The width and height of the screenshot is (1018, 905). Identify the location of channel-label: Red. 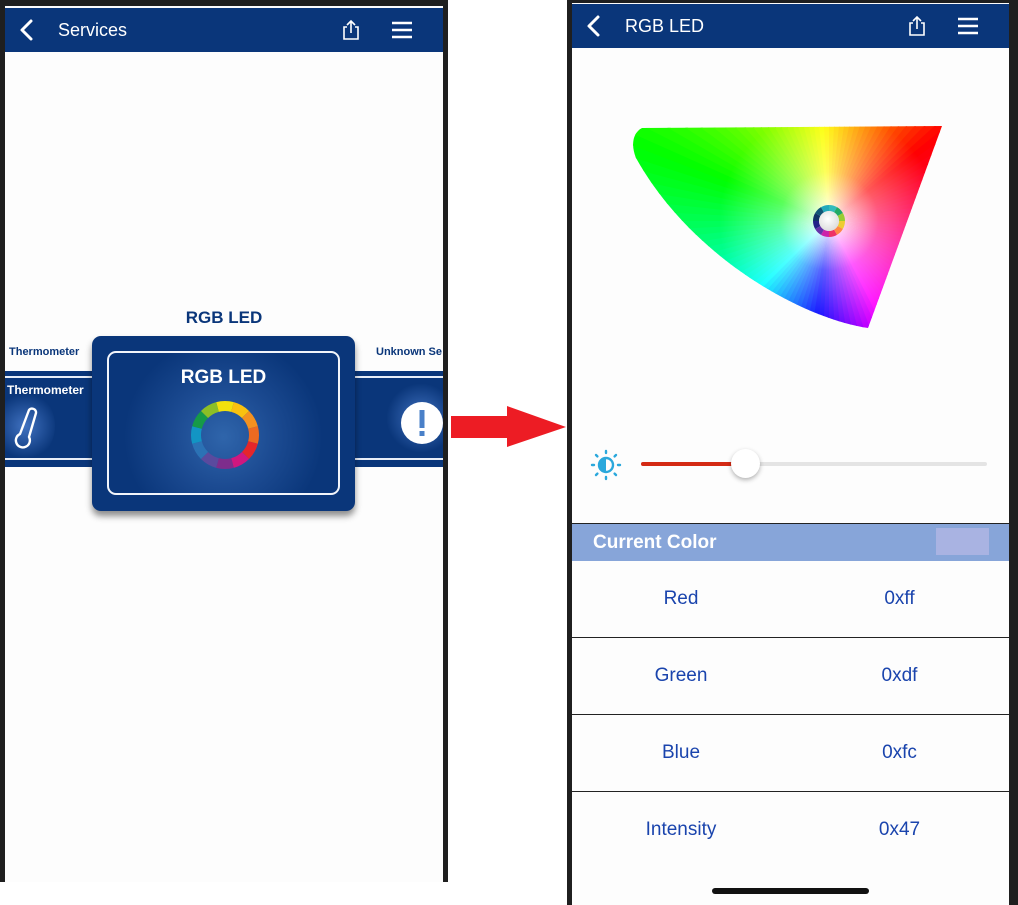
(681, 598).